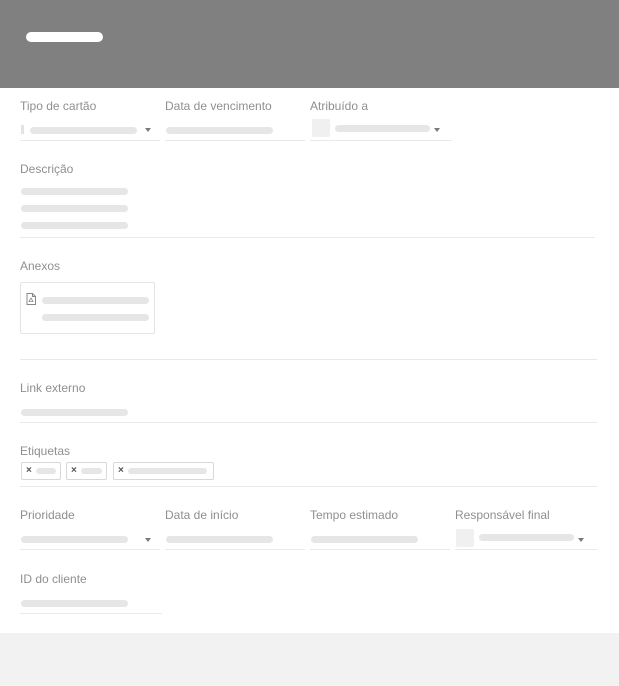  I want to click on tipo-value-placeholder, so click(83, 130).